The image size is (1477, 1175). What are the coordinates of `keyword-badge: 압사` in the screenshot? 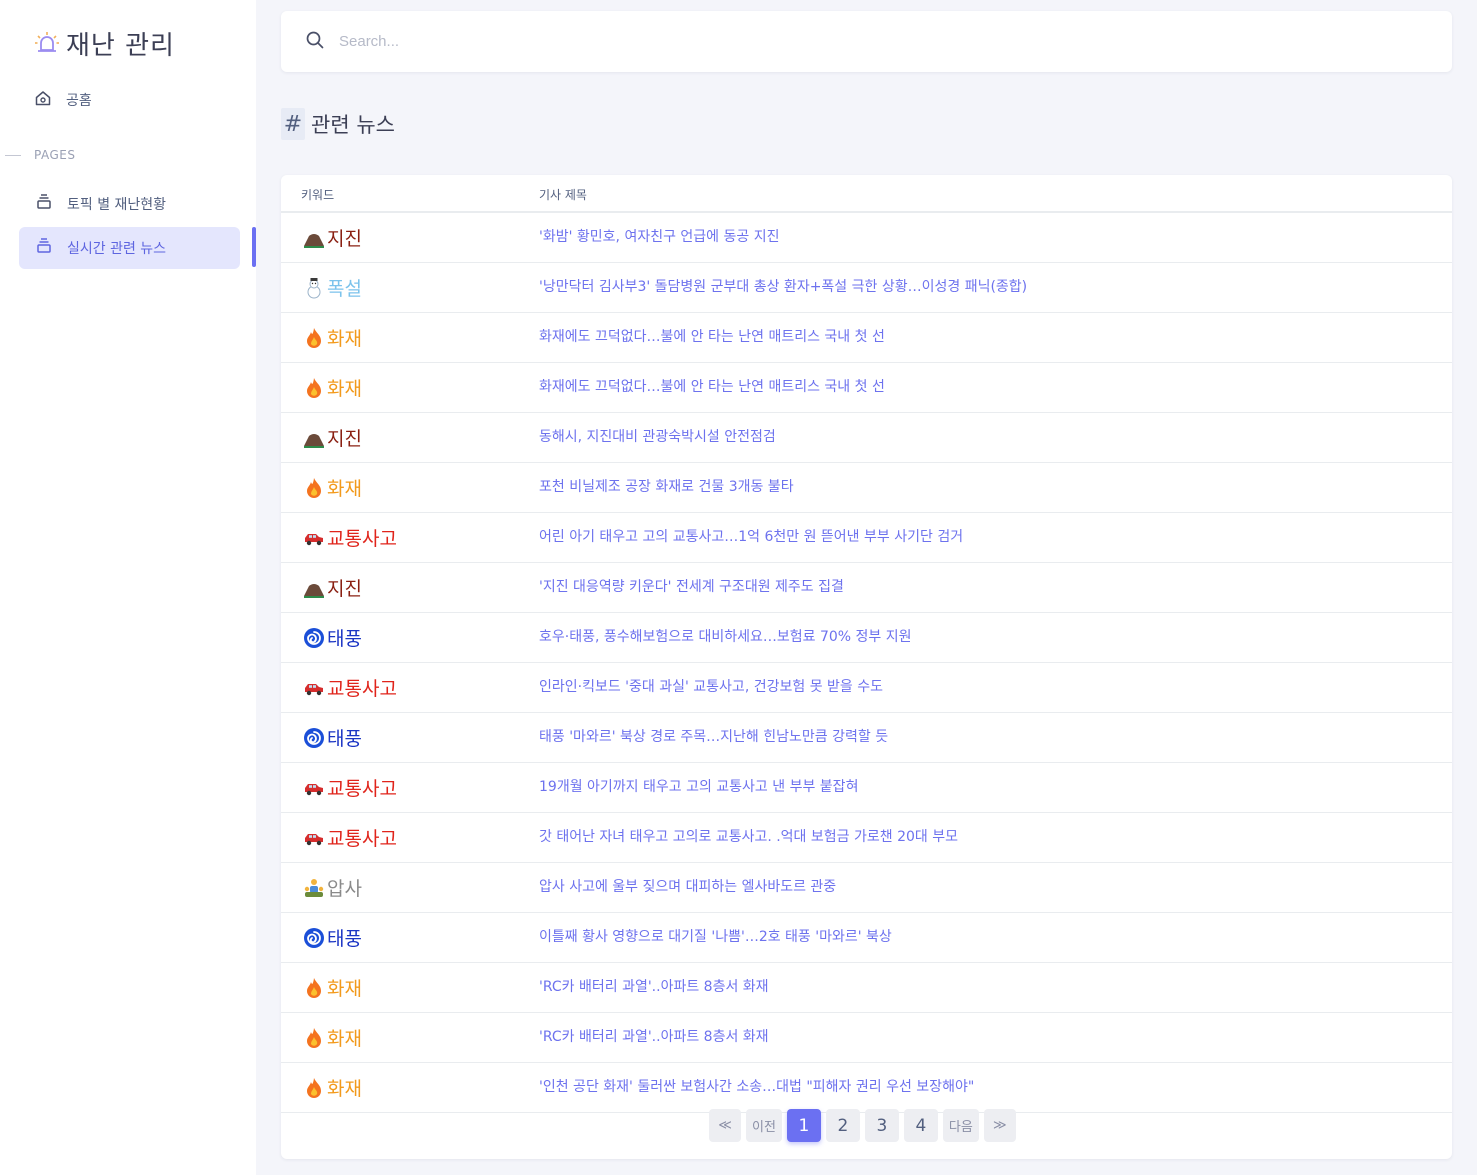 It's located at (332, 887).